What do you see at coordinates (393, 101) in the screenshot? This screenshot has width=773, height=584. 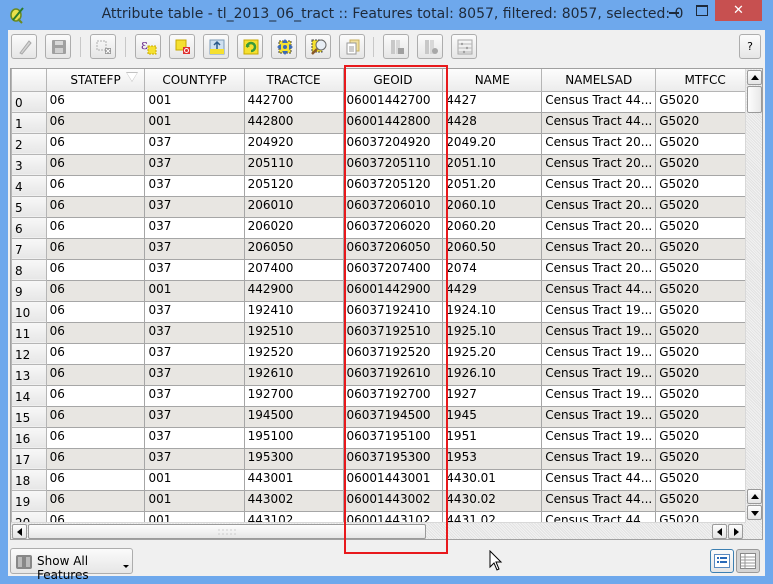 I see `table-cell-geoid: 06001442700` at bounding box center [393, 101].